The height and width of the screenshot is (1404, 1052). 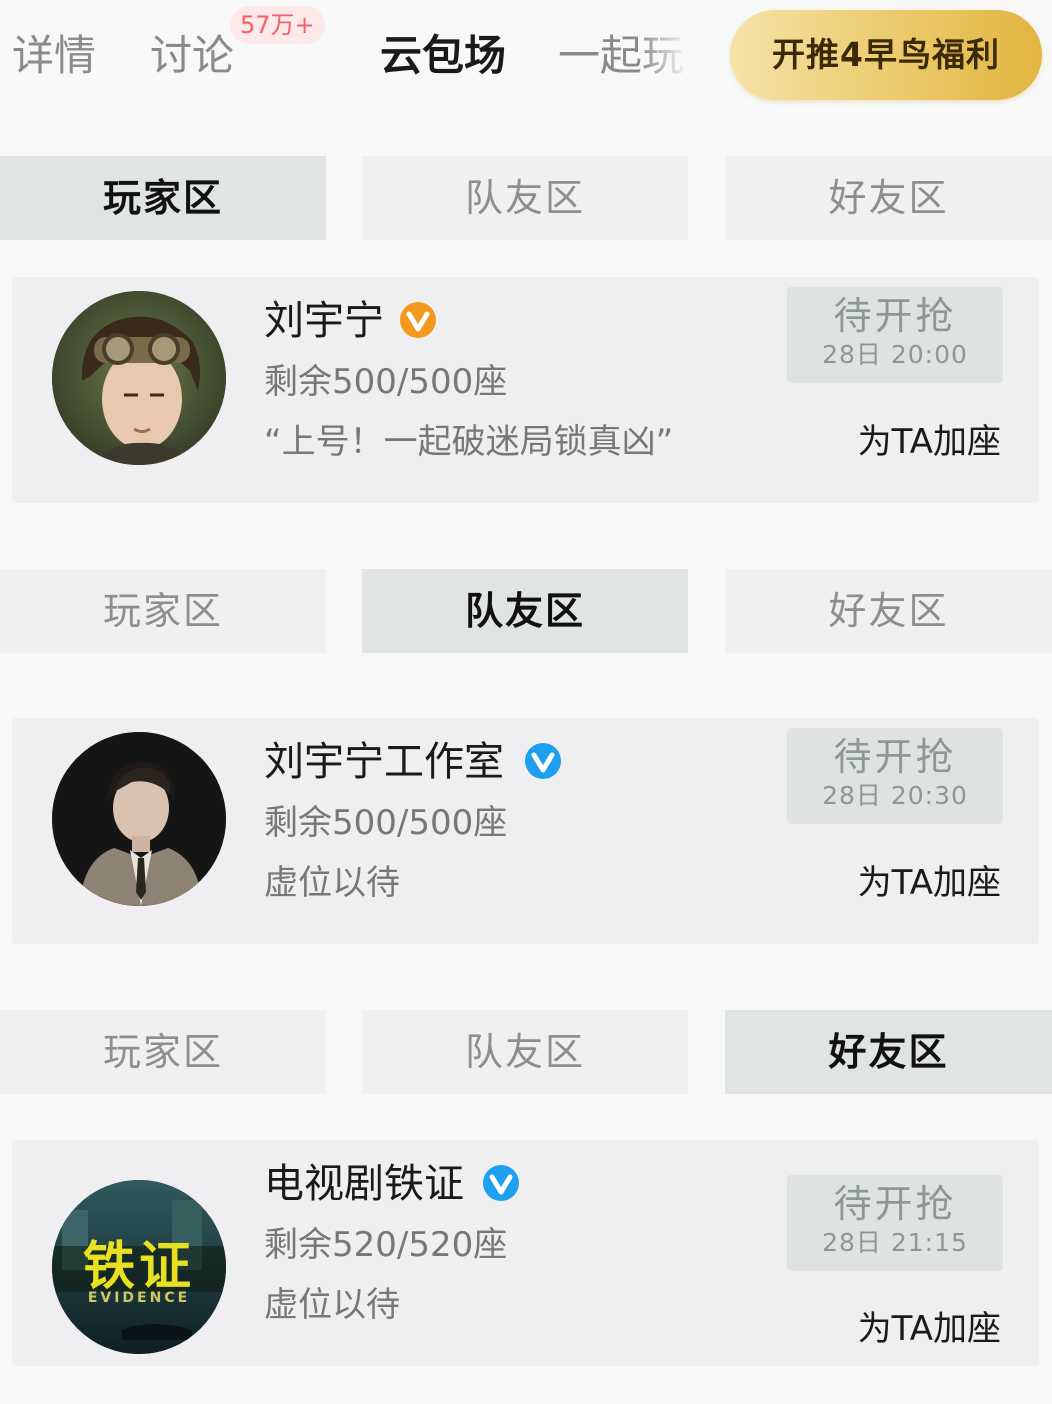 I want to click on verified-orange-icon, so click(x=418, y=320).